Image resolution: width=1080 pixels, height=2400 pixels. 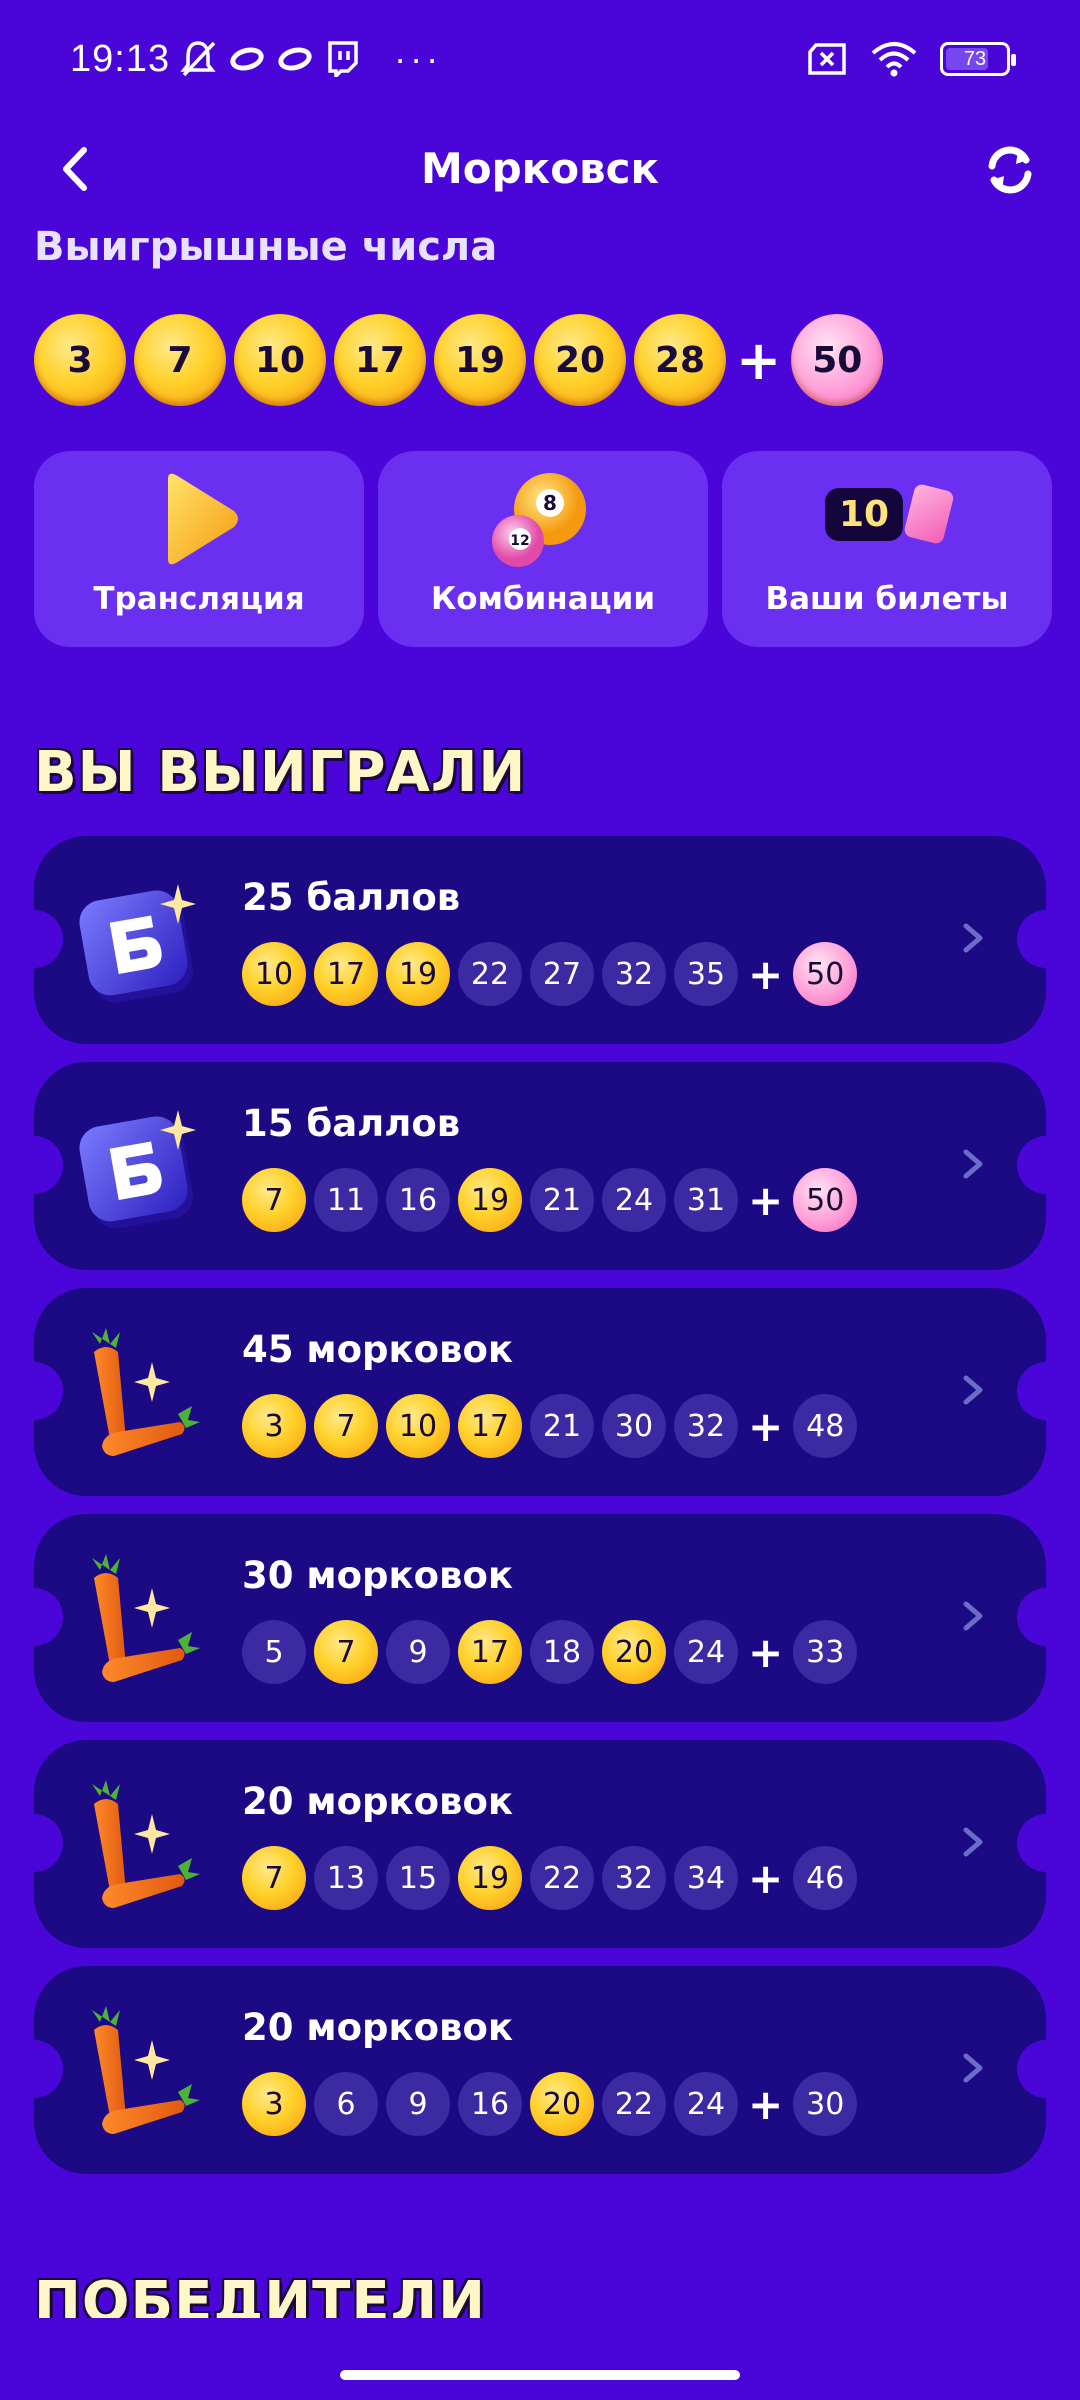 What do you see at coordinates (706, 1878) in the screenshot?
I see `ticket-ball: 34` at bounding box center [706, 1878].